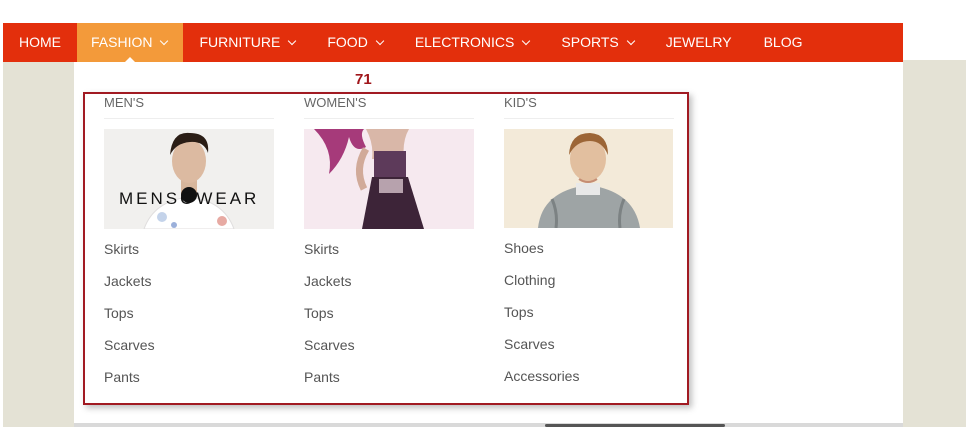 The height and width of the screenshot is (427, 966). I want to click on nav-item-label: FURNITURE, so click(240, 42).